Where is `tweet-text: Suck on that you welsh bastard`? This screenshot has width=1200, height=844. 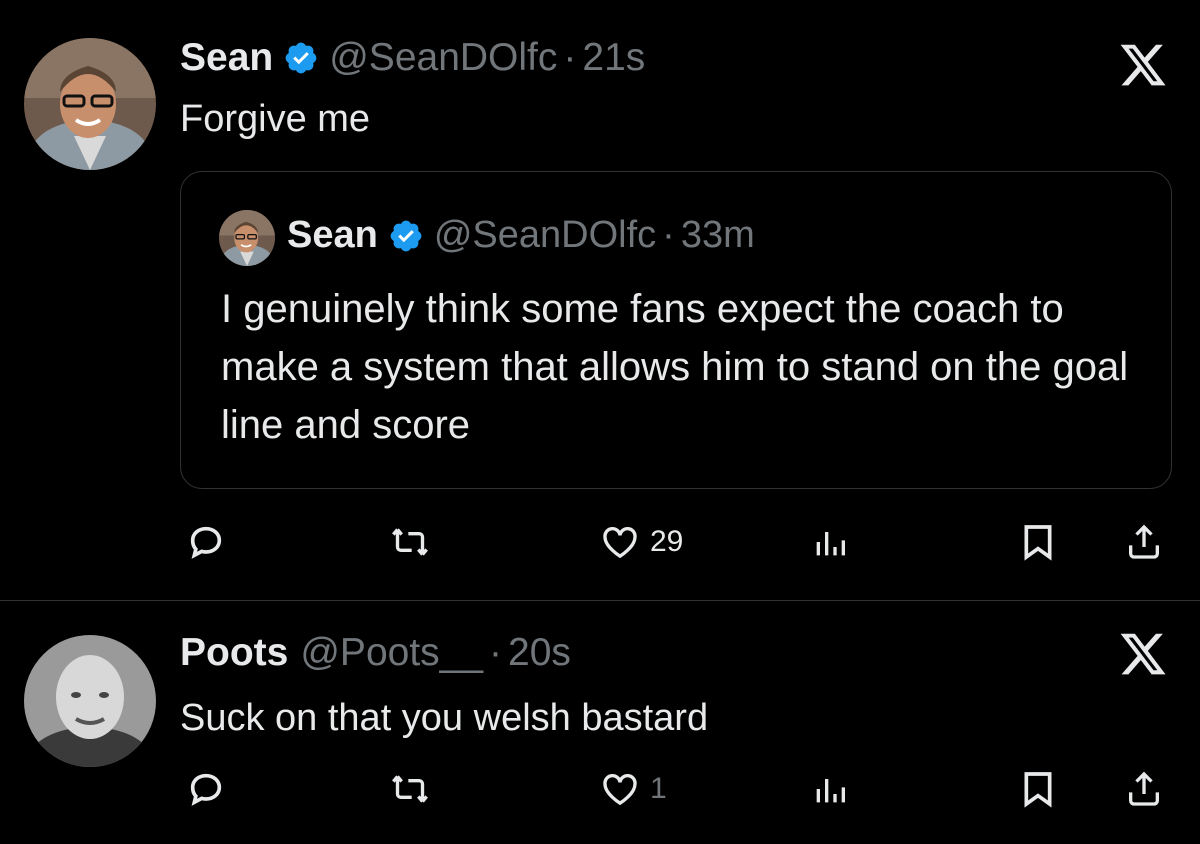
tweet-text: Suck on that you welsh bastard is located at coordinates (444, 718).